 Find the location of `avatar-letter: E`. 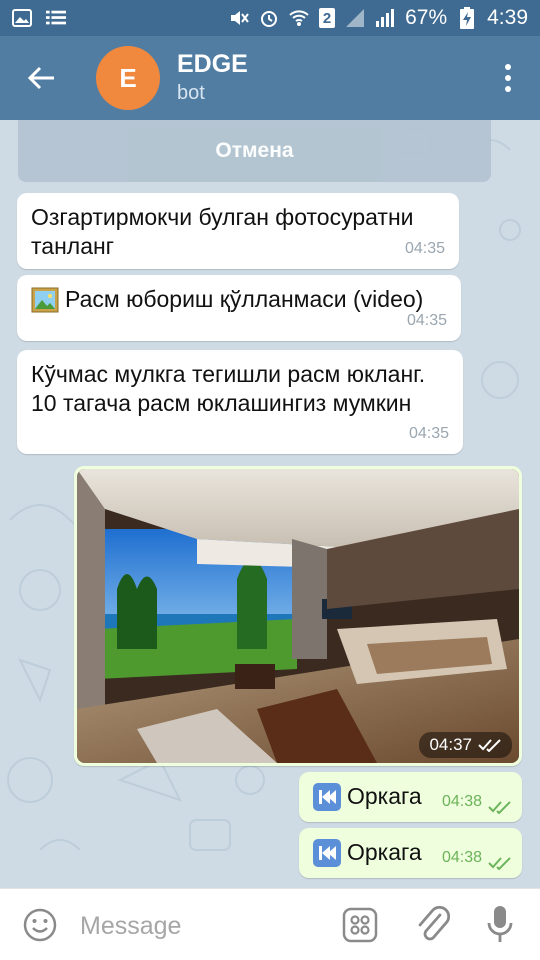

avatar-letter: E is located at coordinates (128, 77).